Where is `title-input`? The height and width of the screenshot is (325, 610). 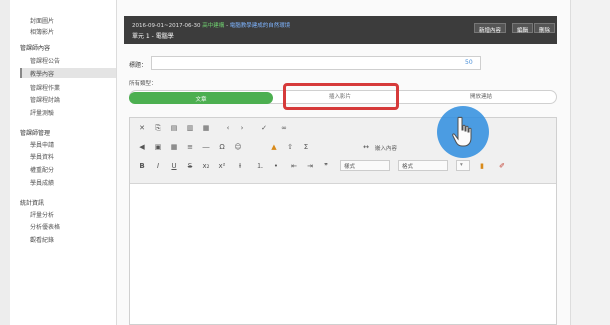 title-input is located at coordinates (316, 63).